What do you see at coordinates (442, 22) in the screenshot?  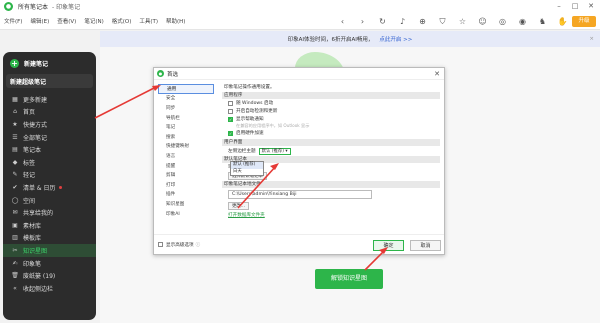 I see `shield-icon: ⛉` at bounding box center [442, 22].